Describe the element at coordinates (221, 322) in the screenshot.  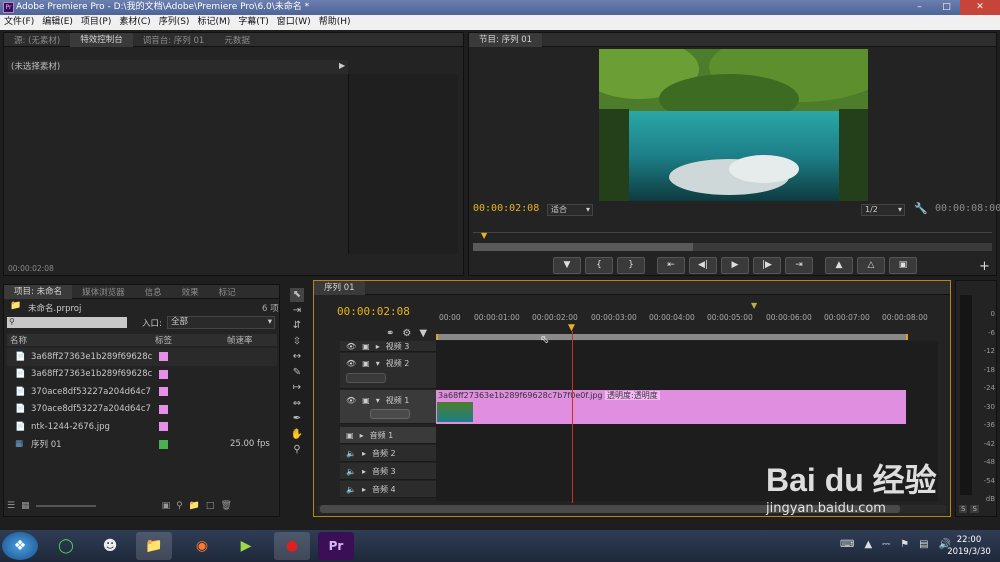
I see `in-filter-dropdown: 全部 ▾` at that location.